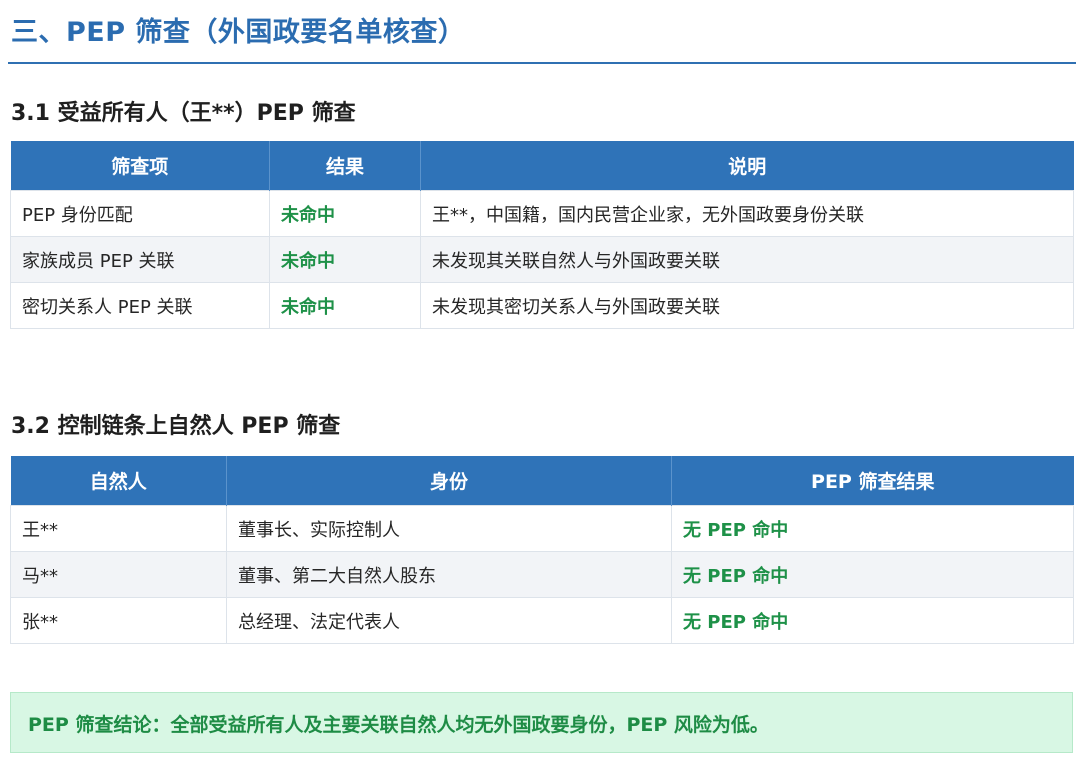 The width and height of the screenshot is (1080, 758). I want to click on cell-role: 总经理、法定代表人, so click(449, 620).